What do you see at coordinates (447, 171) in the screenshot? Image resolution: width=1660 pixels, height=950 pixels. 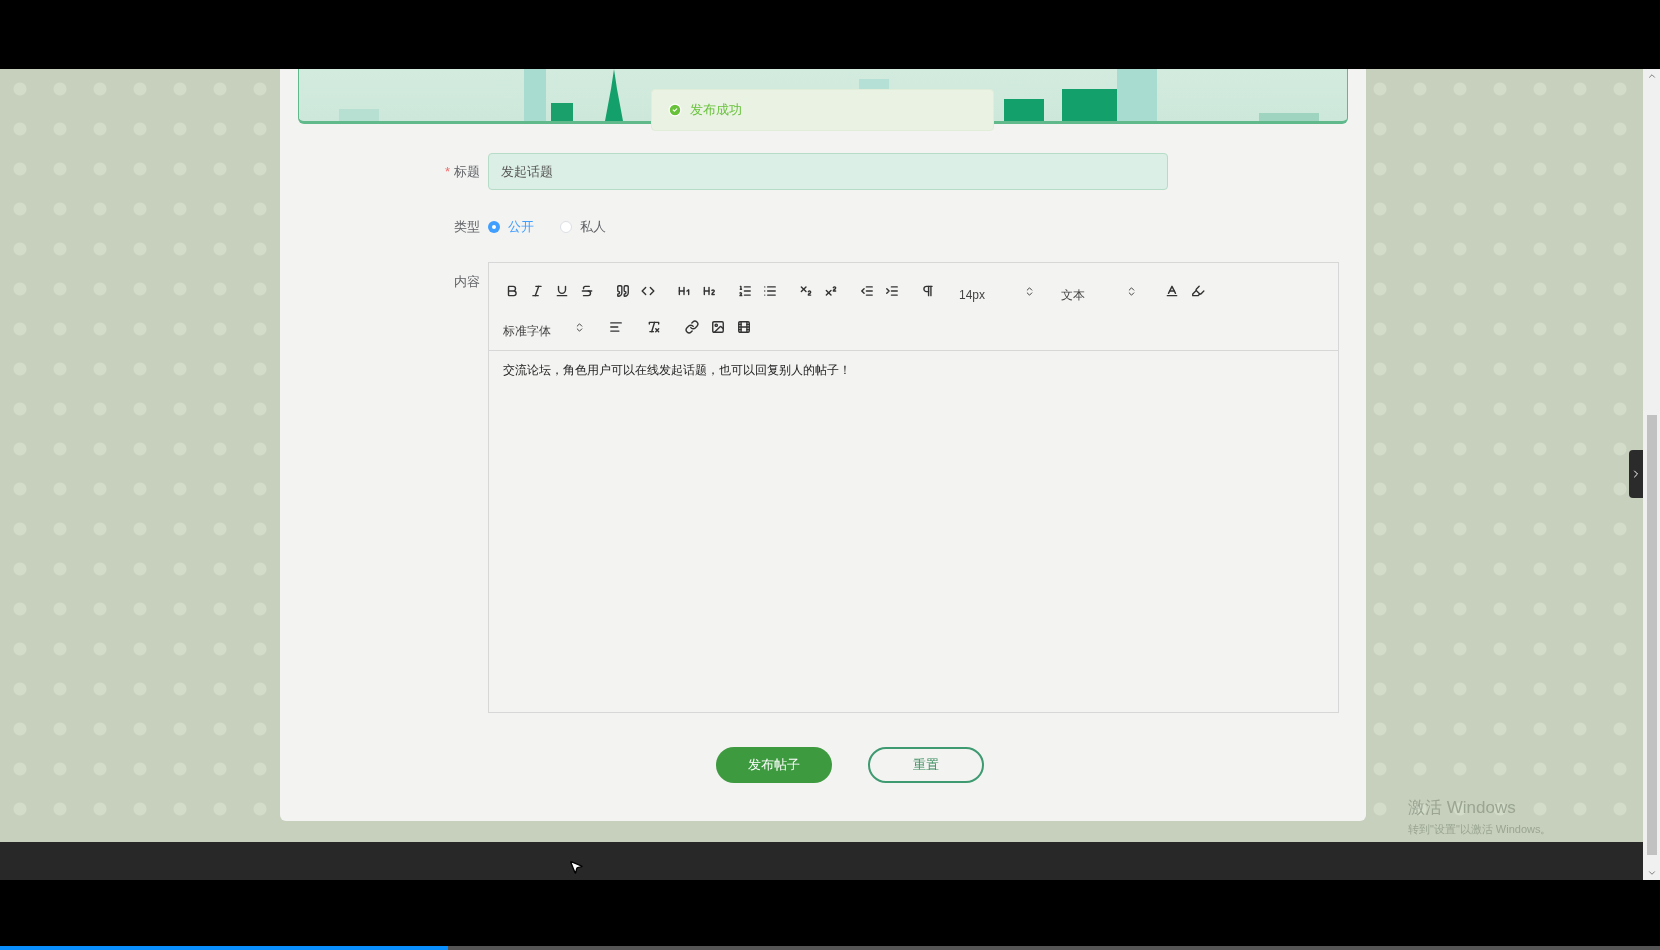 I see `required-mark: *` at bounding box center [447, 171].